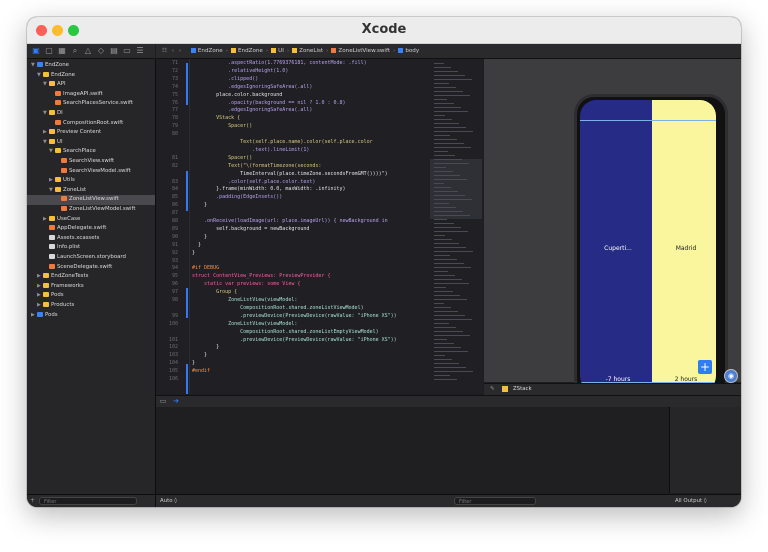 This screenshot has height=552, width=768. I want to click on code-line: 106, so click(319, 380).